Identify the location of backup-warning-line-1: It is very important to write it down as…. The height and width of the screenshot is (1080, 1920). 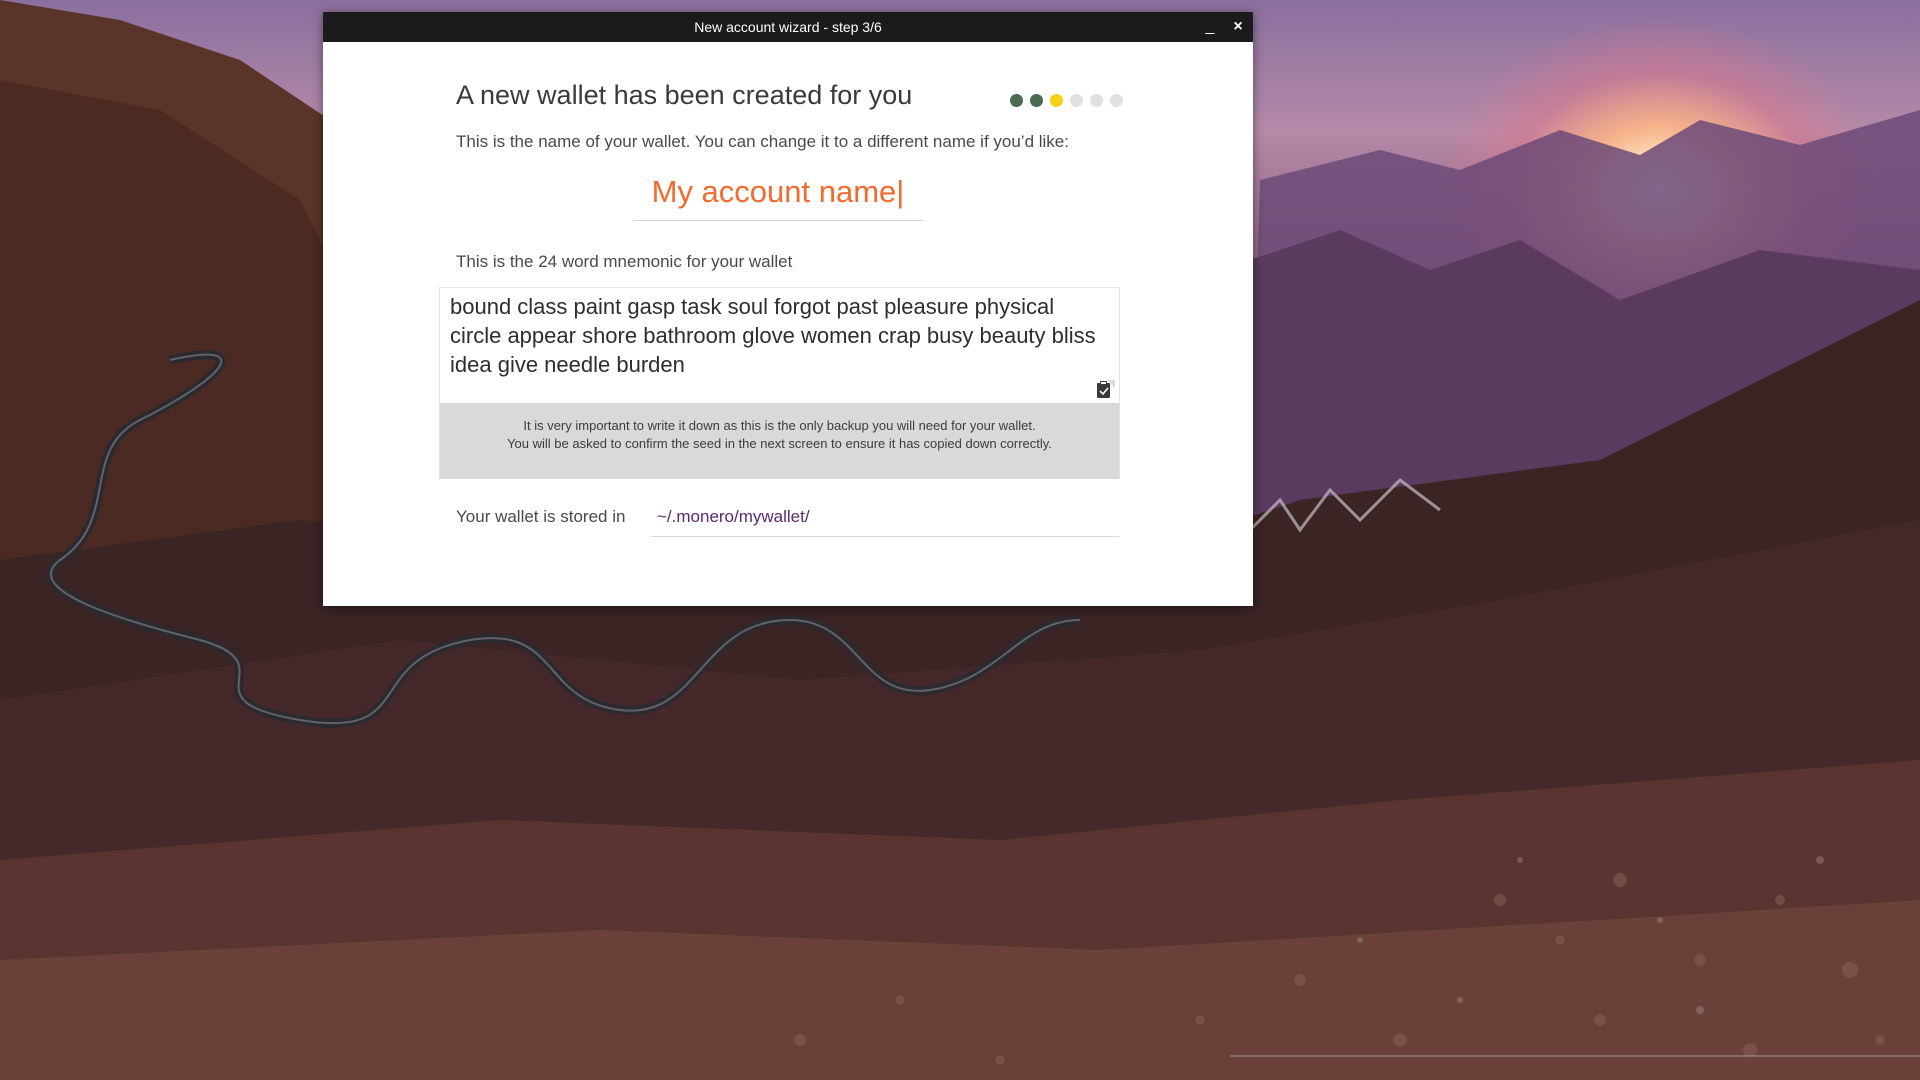
(779, 425).